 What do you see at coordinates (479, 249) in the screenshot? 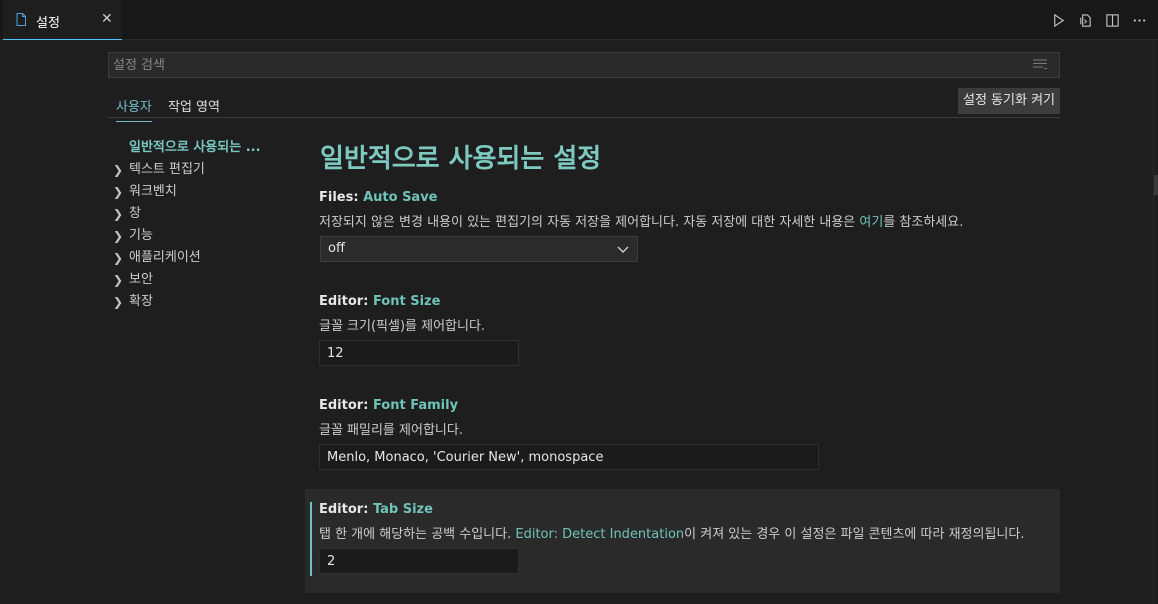
I see `auto-save-select: off` at bounding box center [479, 249].